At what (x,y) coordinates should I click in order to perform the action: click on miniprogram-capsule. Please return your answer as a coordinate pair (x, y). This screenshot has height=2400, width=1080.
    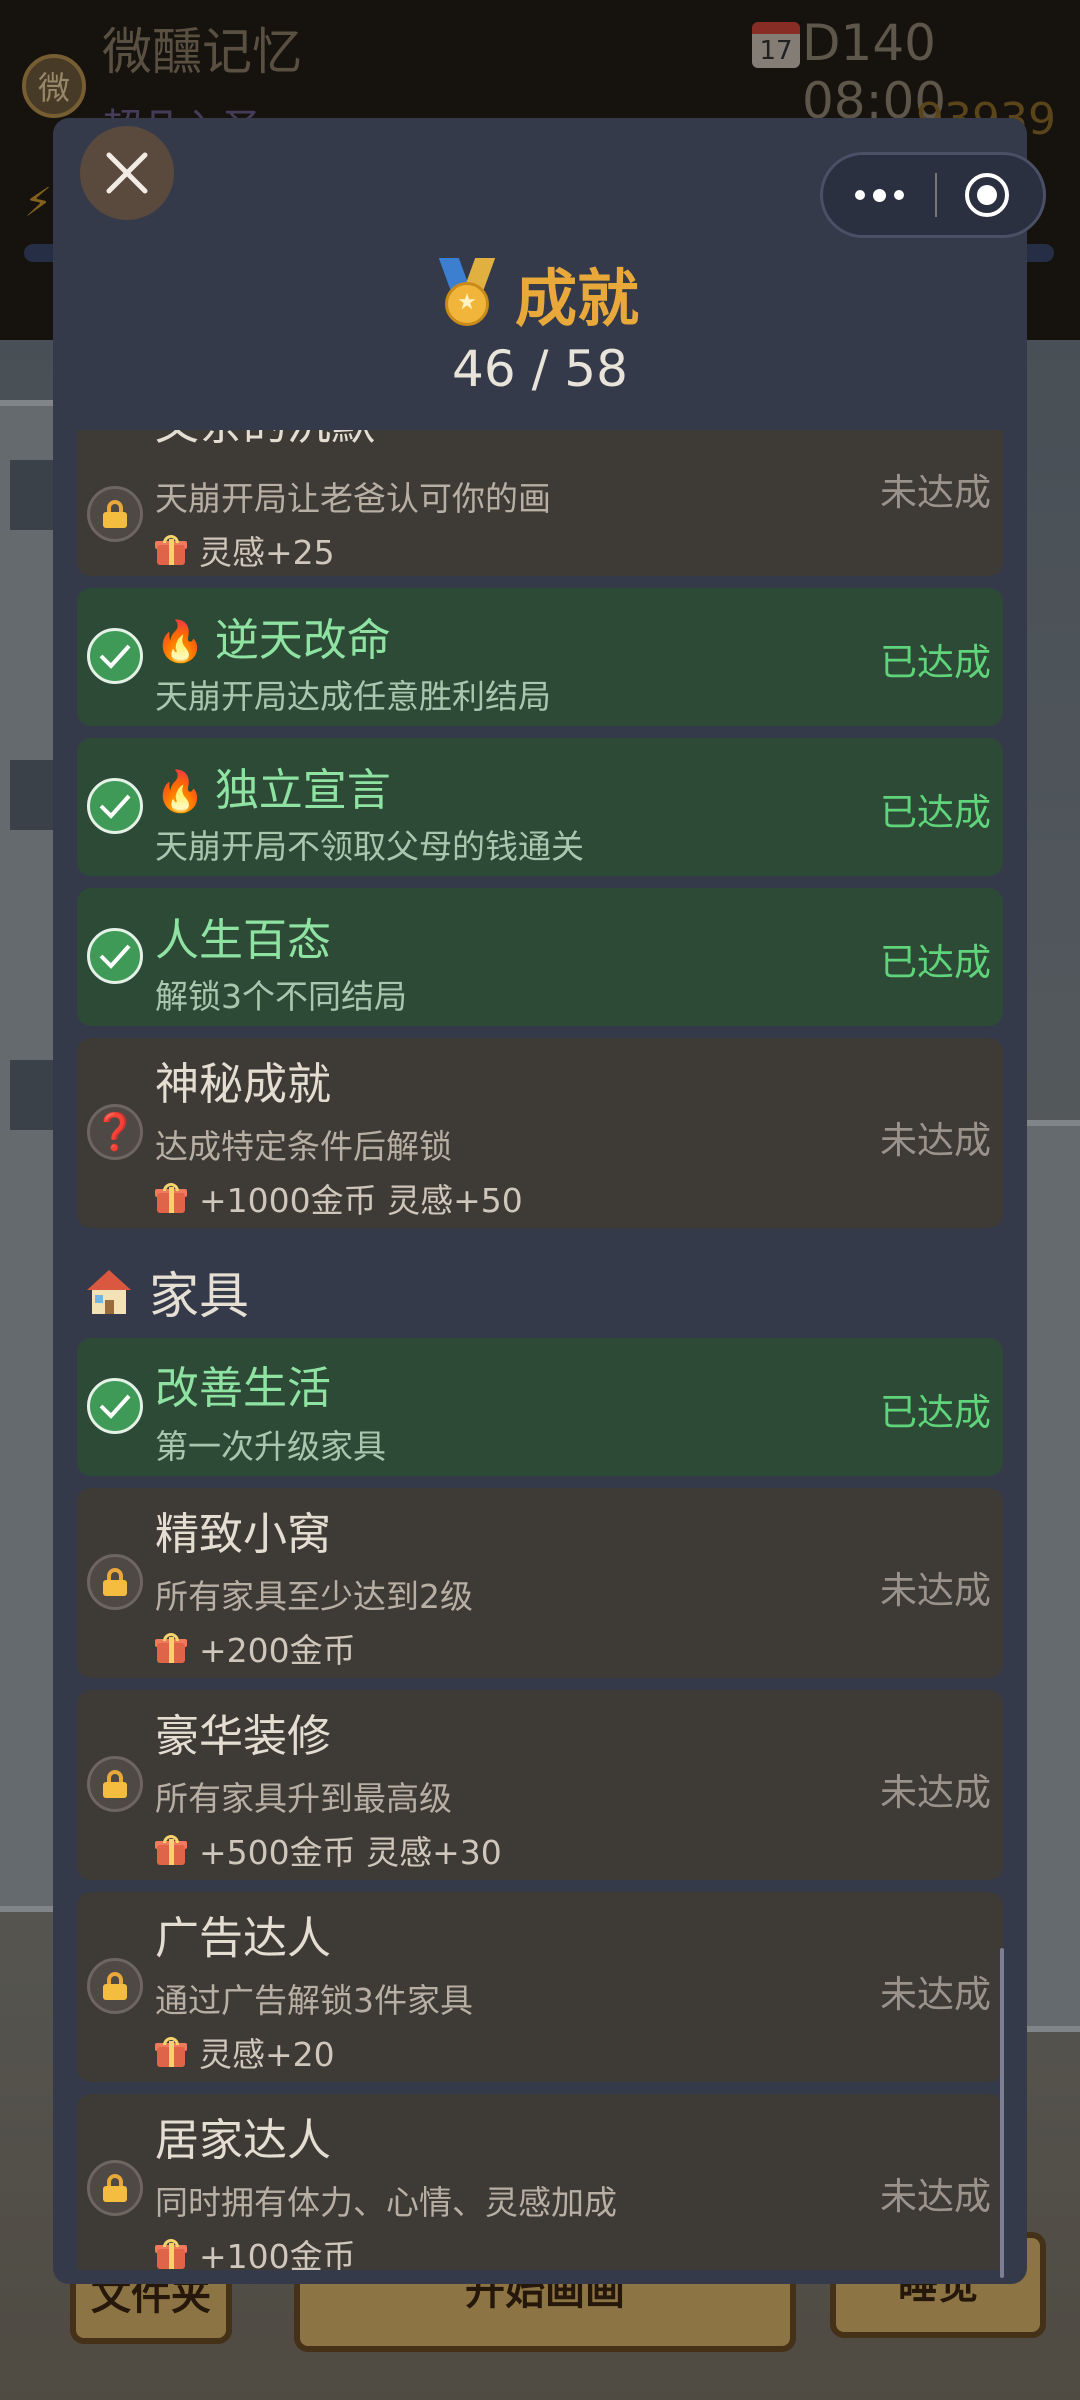
    Looking at the image, I should click on (933, 195).